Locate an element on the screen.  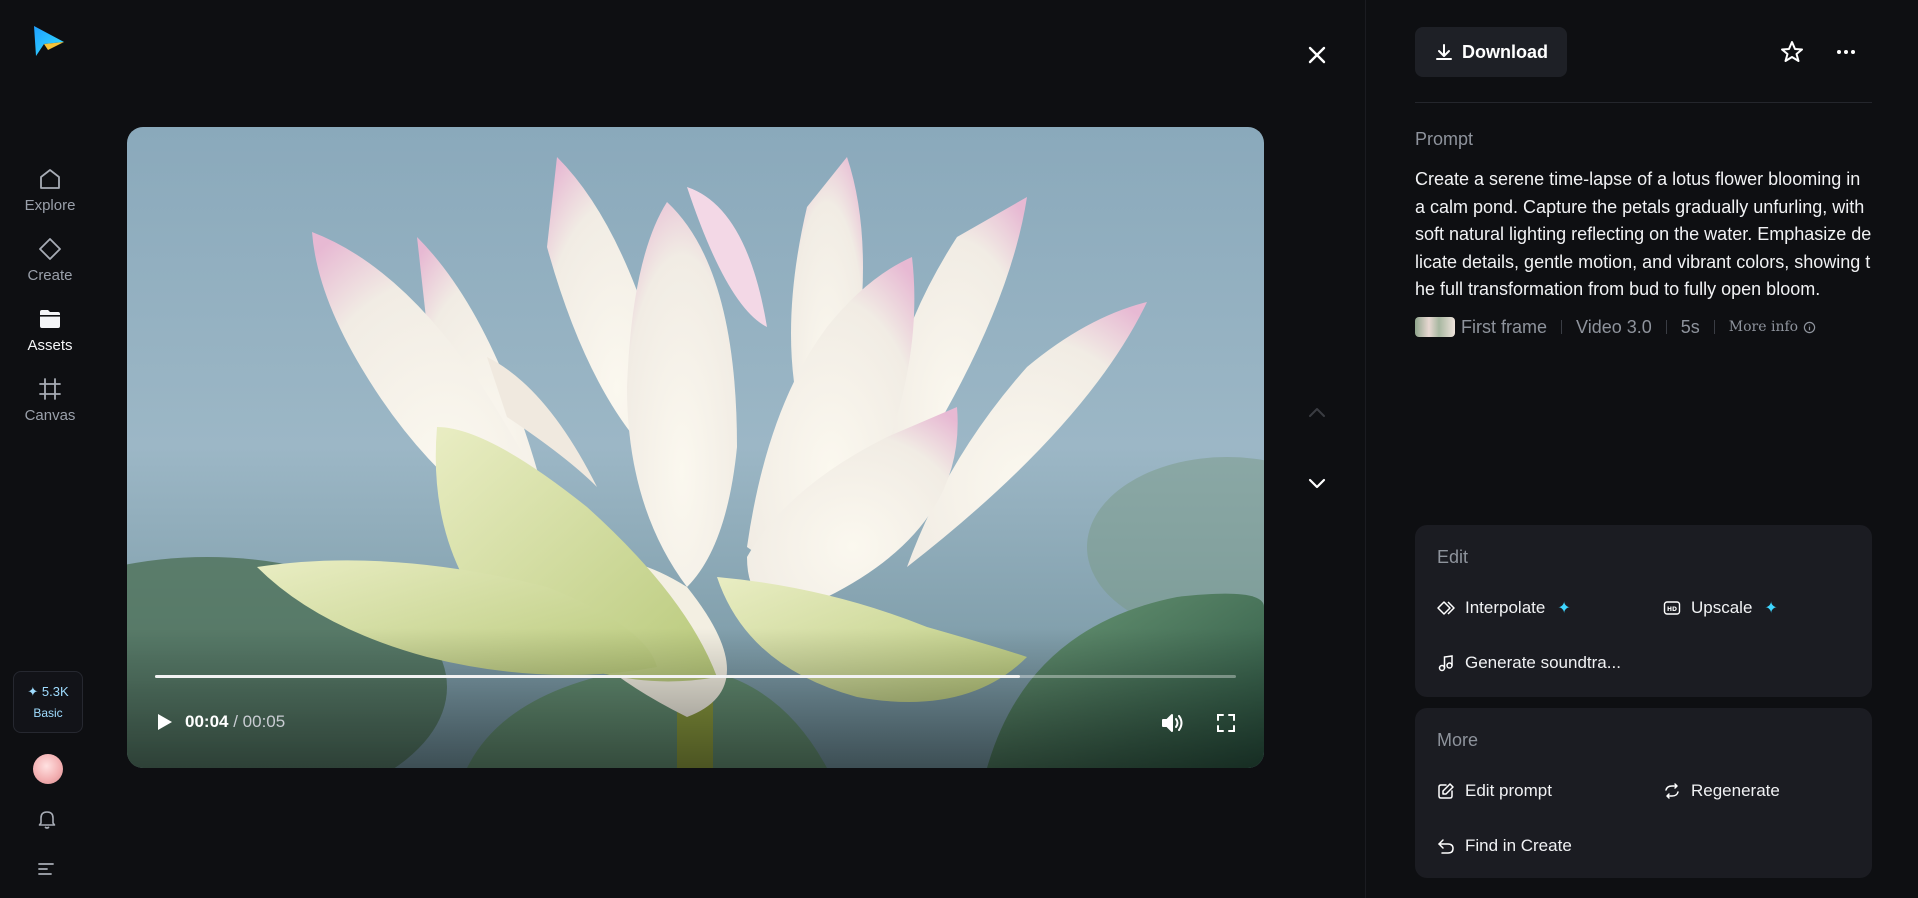
more-info-link: More info is located at coordinates (1772, 327).